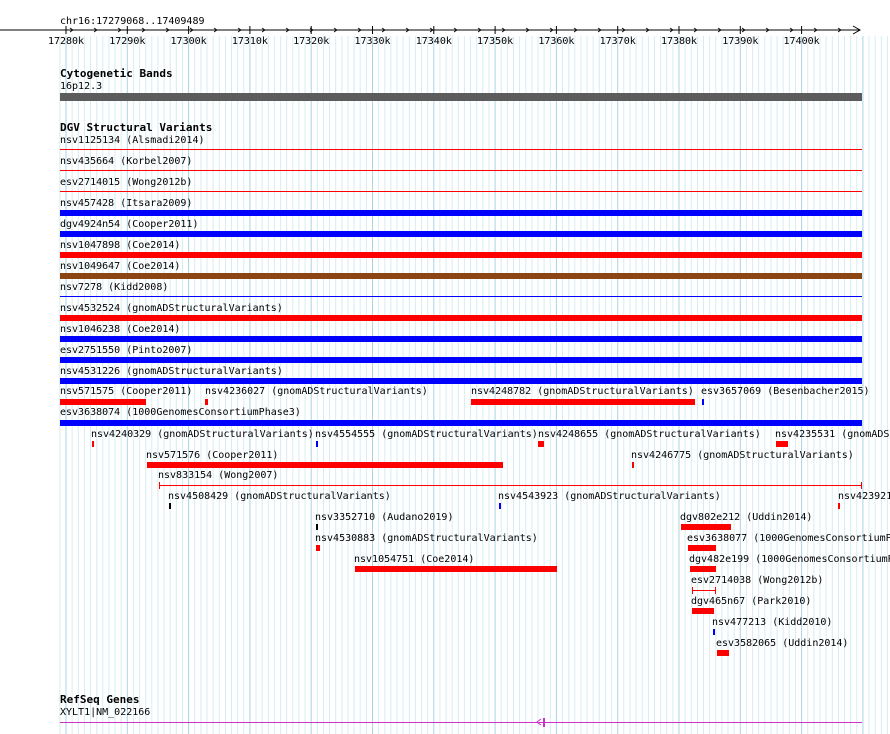 The width and height of the screenshot is (890, 734). What do you see at coordinates (679, 41) in the screenshot?
I see `ruler-tick-label: 17380k` at bounding box center [679, 41].